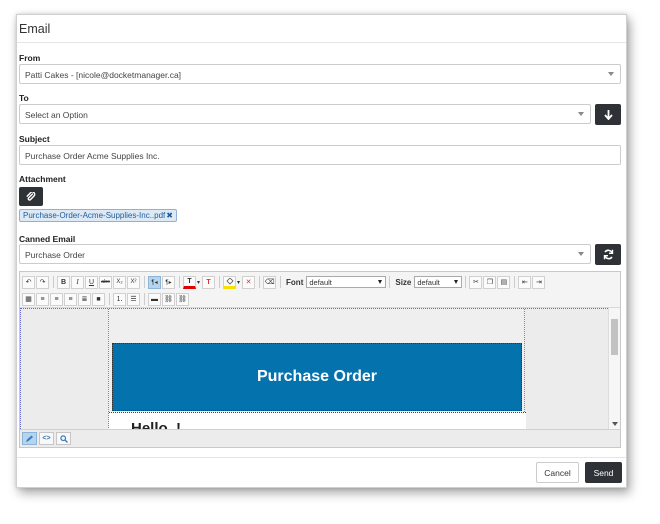 The width and height of the screenshot is (660, 524). I want to click on banner-title: Purchase Order, so click(317, 376).